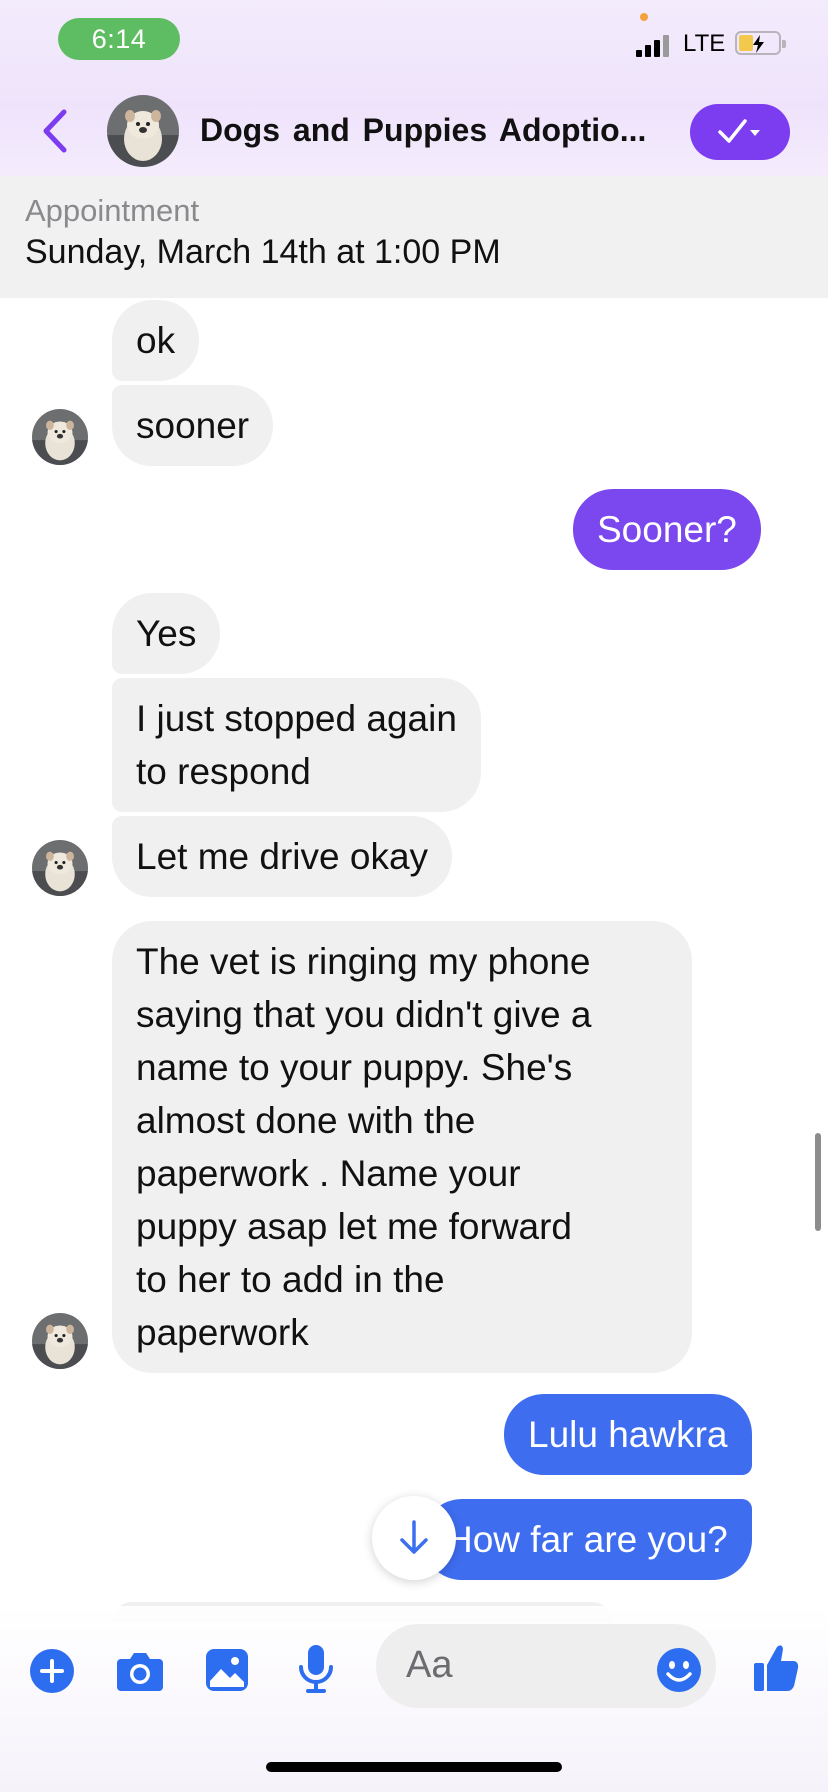 The image size is (828, 1792). I want to click on incoming-message: Yes, so click(166, 633).